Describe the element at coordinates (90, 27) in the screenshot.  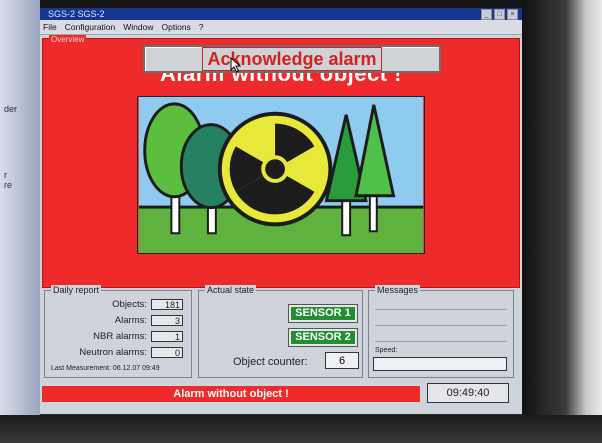
I see `menu-configuration: Configuration` at that location.